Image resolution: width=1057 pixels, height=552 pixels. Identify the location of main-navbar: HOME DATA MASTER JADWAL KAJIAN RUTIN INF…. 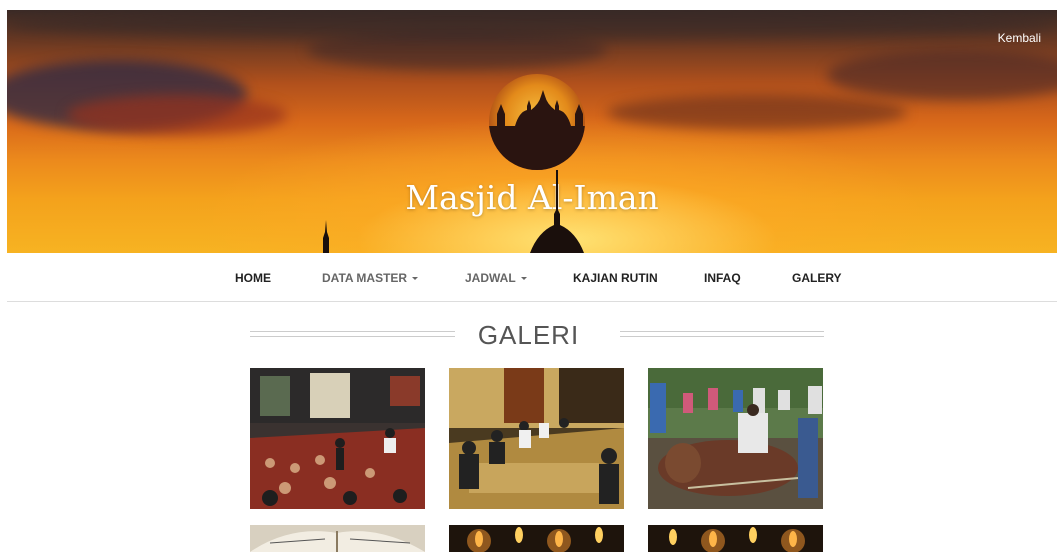
(532, 277).